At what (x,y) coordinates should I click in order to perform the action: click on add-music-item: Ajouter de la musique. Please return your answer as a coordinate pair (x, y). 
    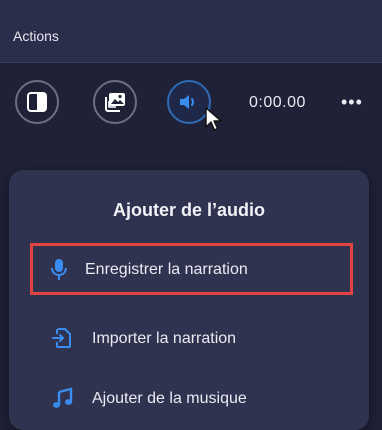
    Looking at the image, I should click on (189, 399).